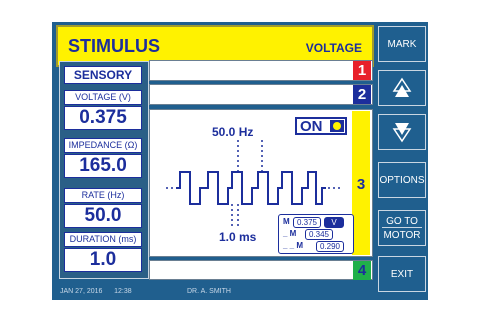 The width and height of the screenshot is (480, 320). What do you see at coordinates (362, 70) in the screenshot?
I see `channel-1-number: 1` at bounding box center [362, 70].